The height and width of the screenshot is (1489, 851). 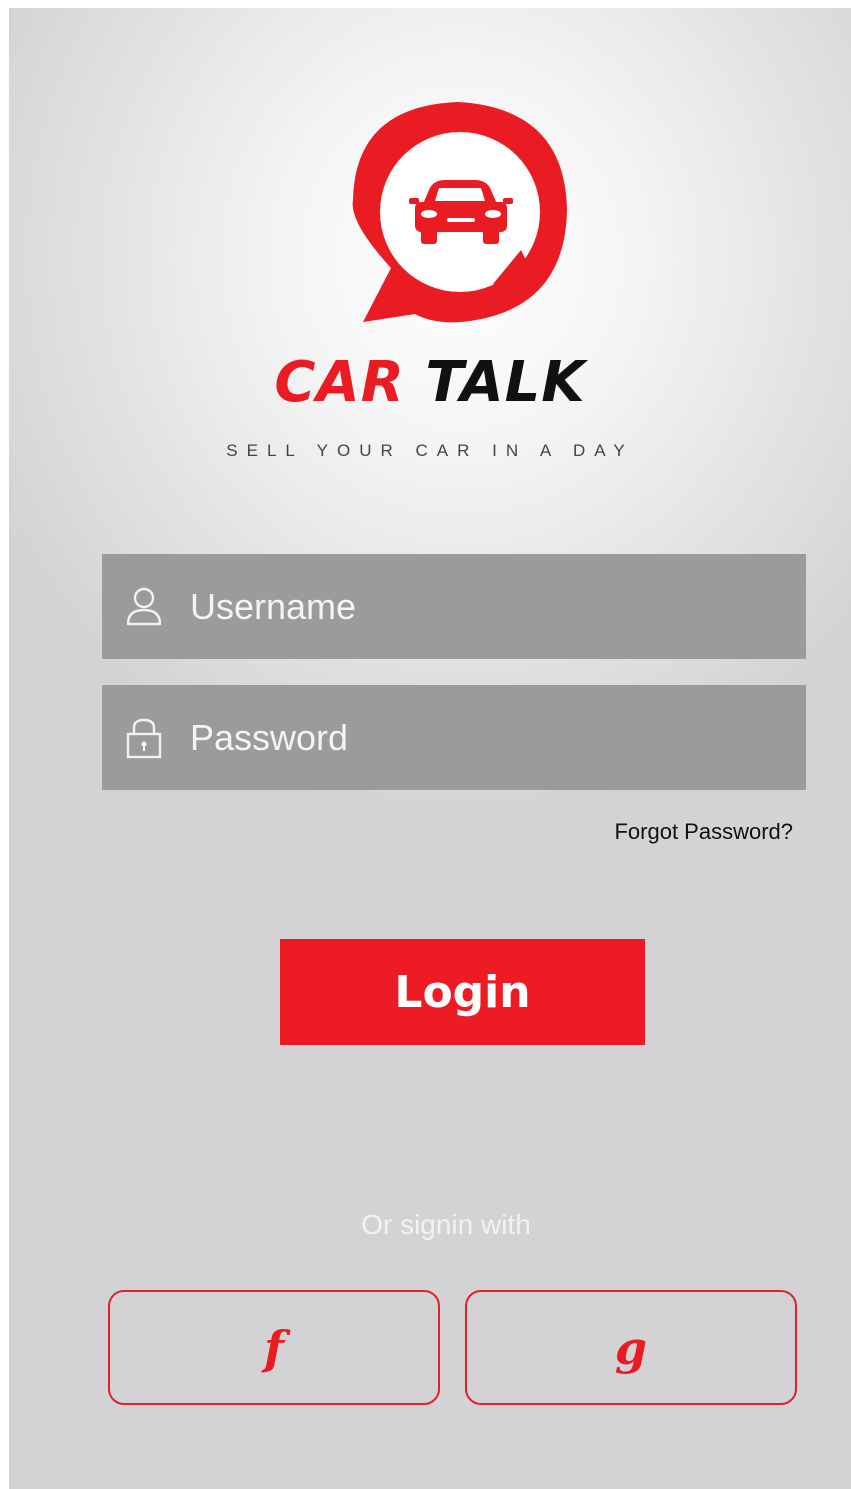 What do you see at coordinates (274, 1347) in the screenshot?
I see `facebook-signin-button: f` at bounding box center [274, 1347].